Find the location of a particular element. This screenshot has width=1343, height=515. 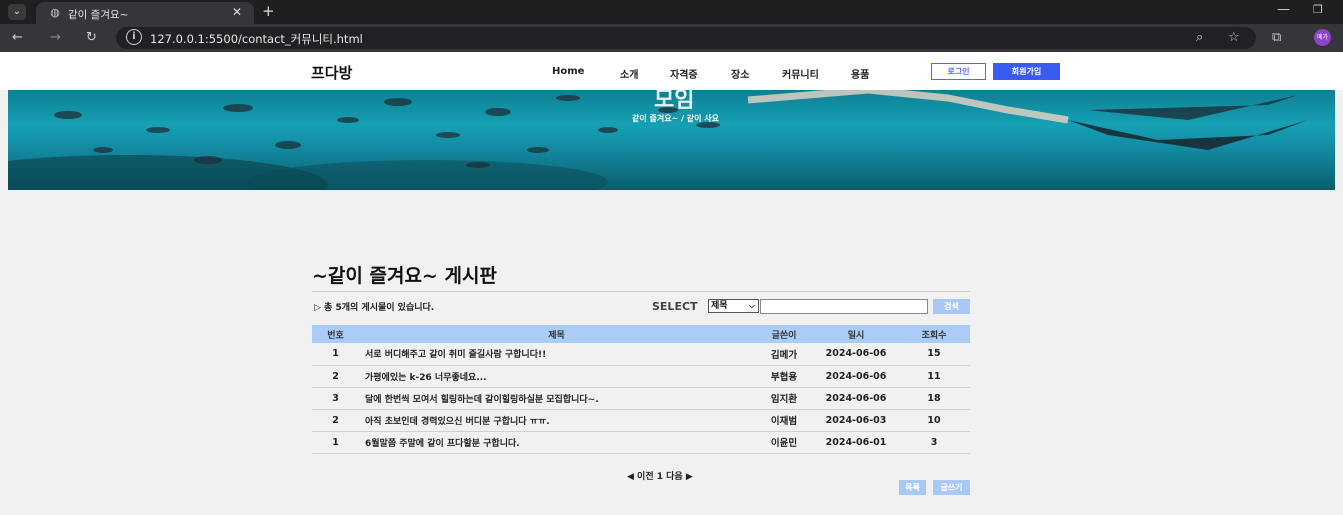

row-writer: 이재범 is located at coordinates (784, 420).